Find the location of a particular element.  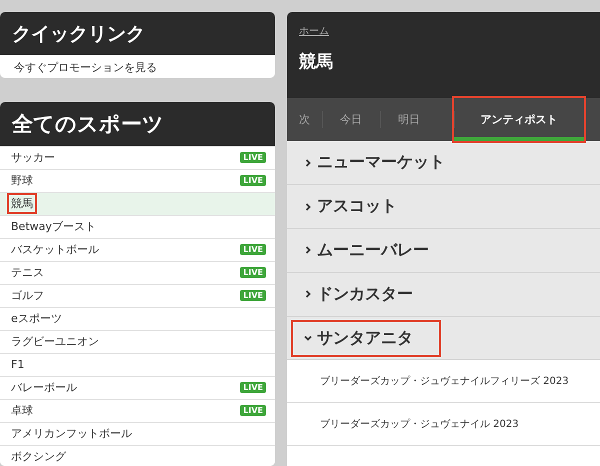

sport-label: ゴルフ is located at coordinates (27, 296).